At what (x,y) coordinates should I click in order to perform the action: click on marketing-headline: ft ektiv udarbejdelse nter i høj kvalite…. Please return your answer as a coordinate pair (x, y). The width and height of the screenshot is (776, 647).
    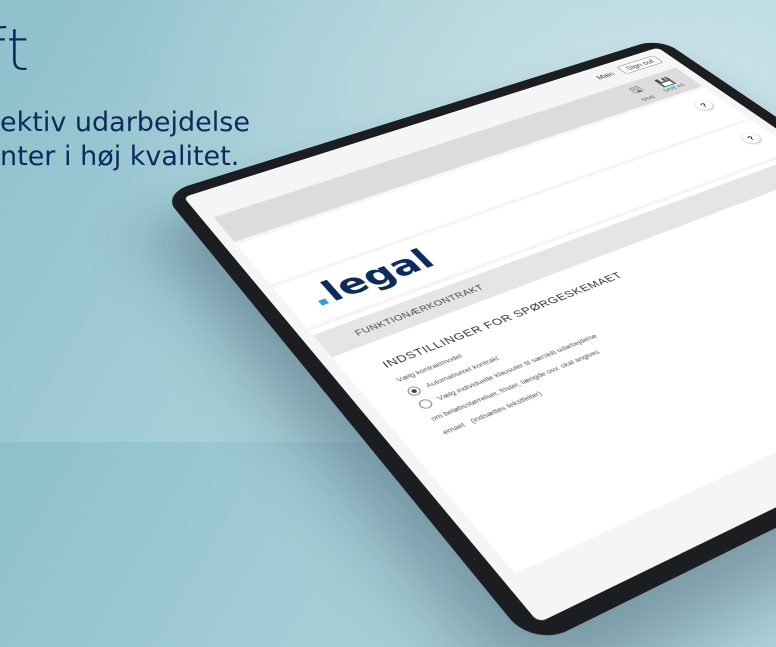
    Looking at the image, I should click on (125, 94).